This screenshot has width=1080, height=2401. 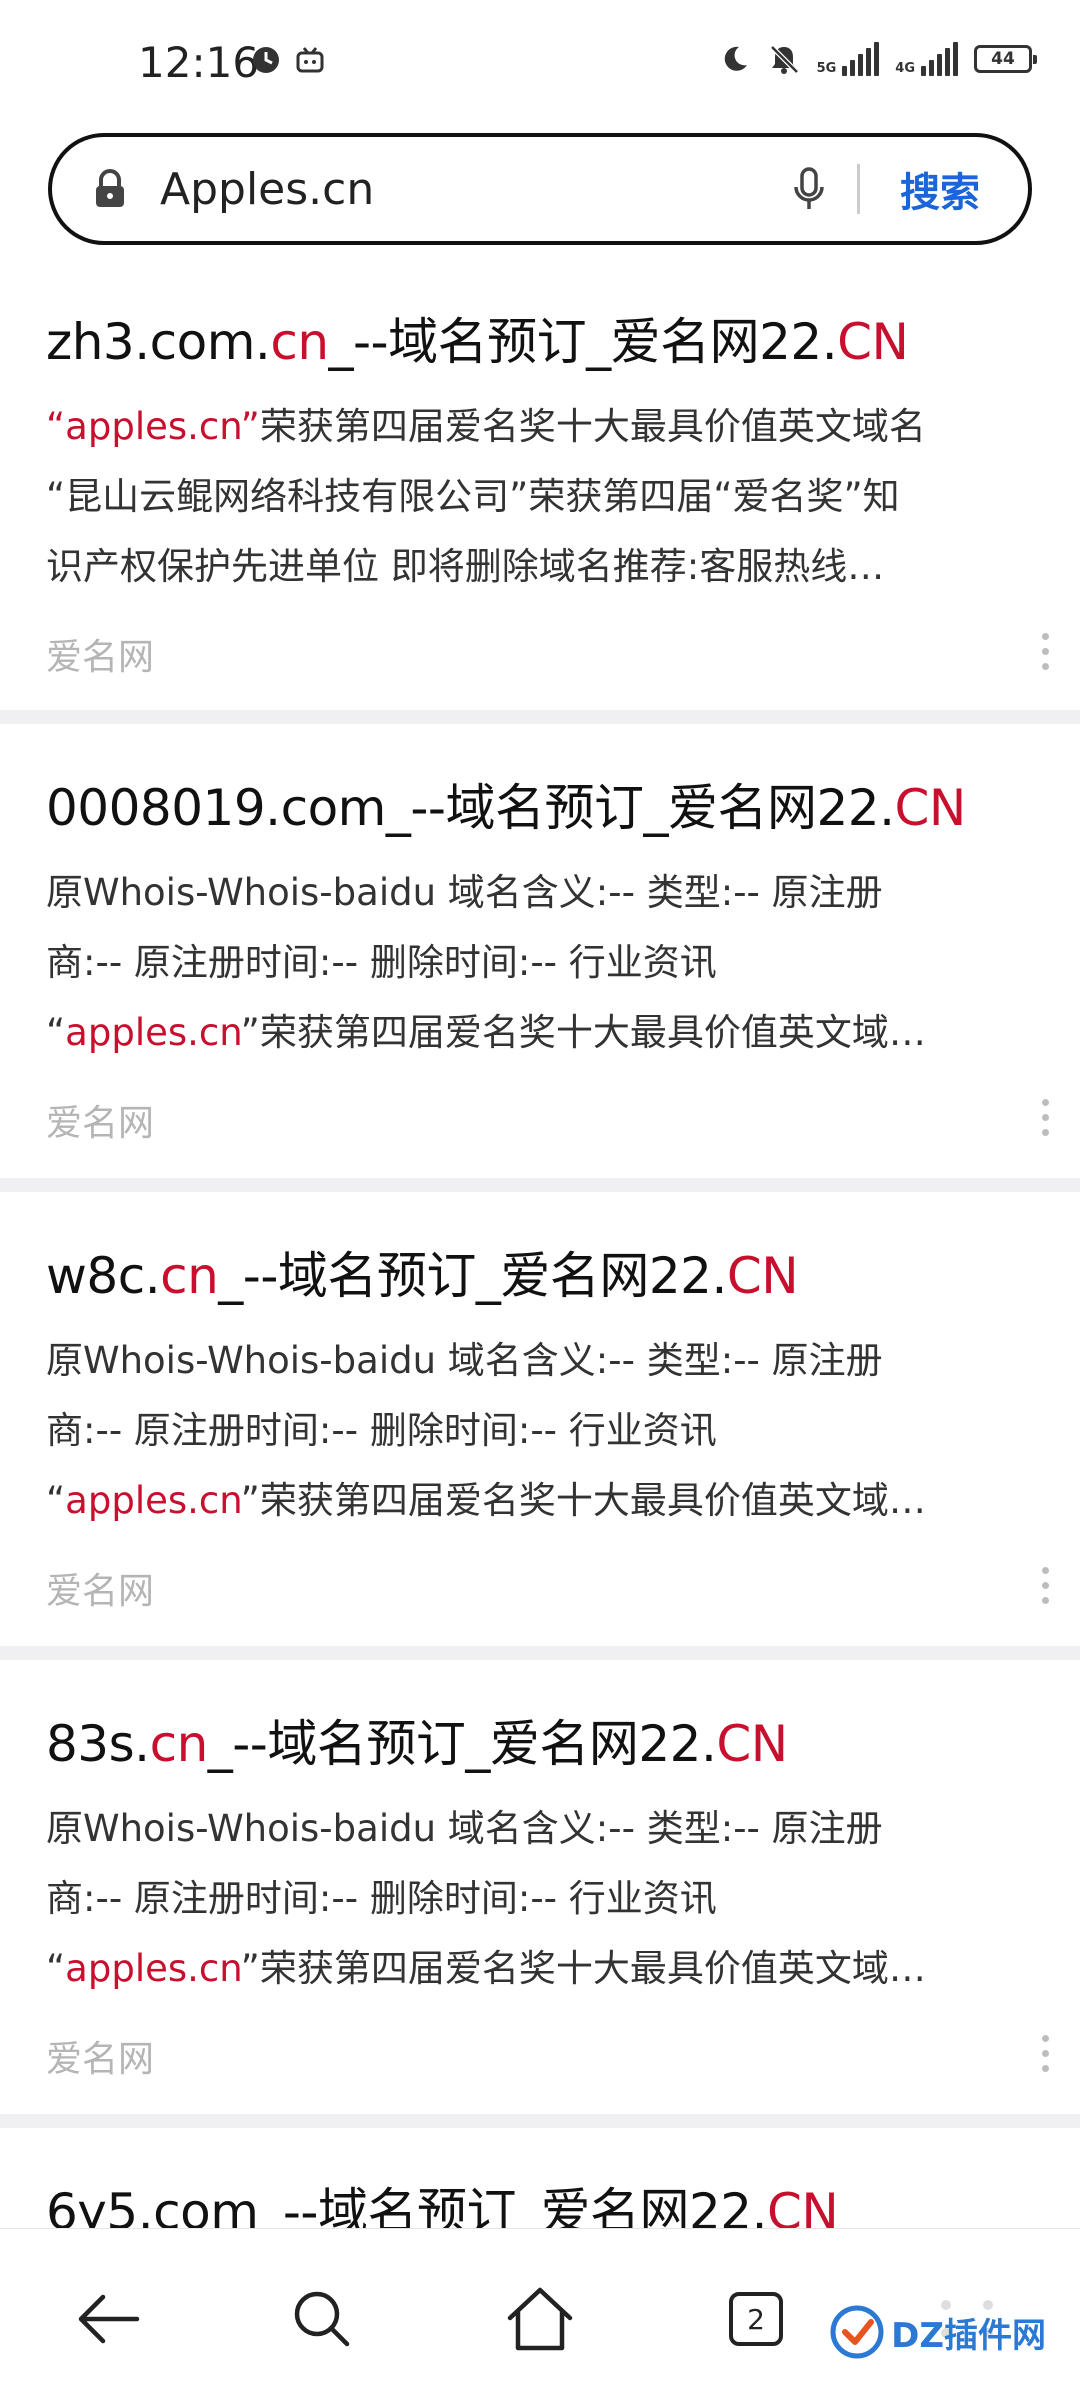 What do you see at coordinates (407, 2205) in the screenshot?
I see `title-part: 6y5.com_--域名预订_爱名网22.` at bounding box center [407, 2205].